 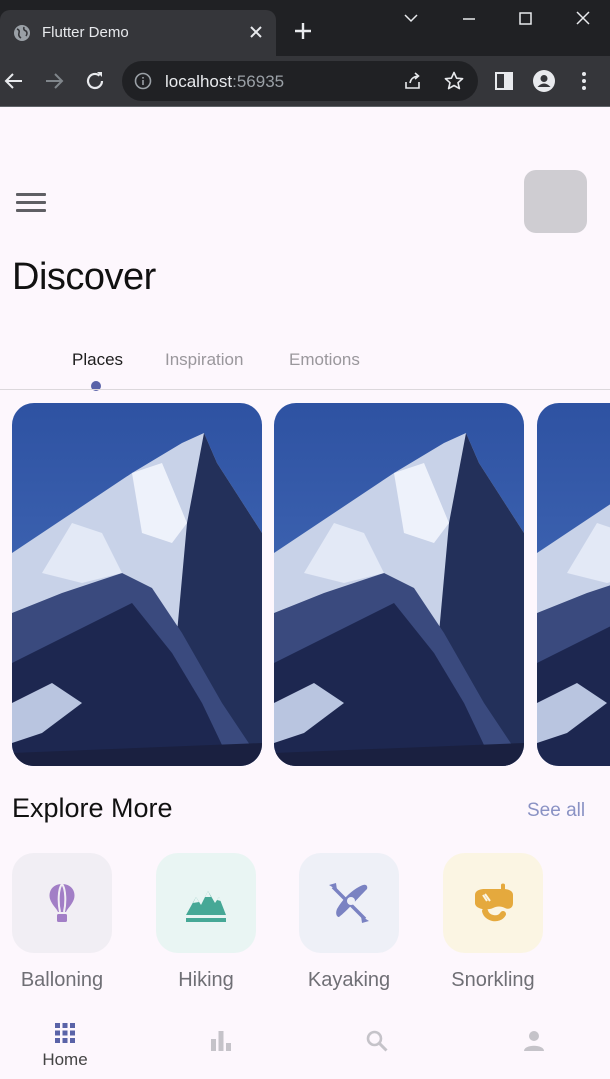 I want to click on kayak-icon, so click(x=349, y=903).